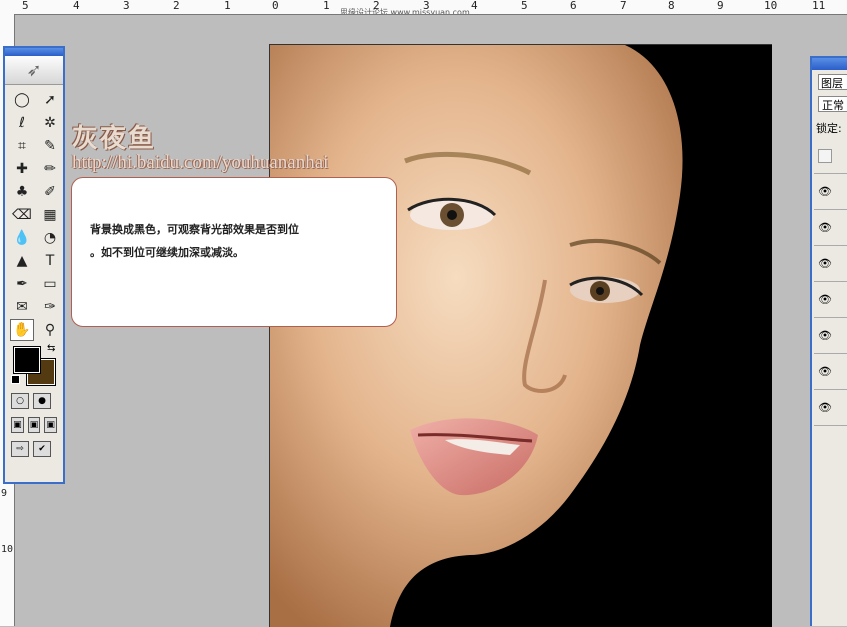 The height and width of the screenshot is (627, 847). What do you see at coordinates (22, 100) in the screenshot?
I see `marquee-tool-icon: ◯` at bounding box center [22, 100].